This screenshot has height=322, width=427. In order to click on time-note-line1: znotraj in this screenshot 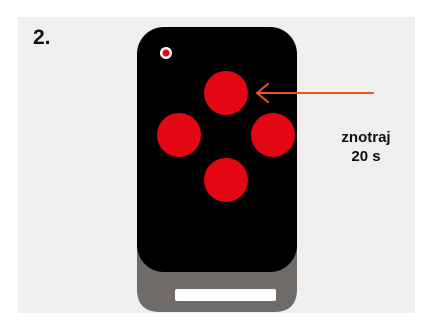, I will do `click(366, 137)`.